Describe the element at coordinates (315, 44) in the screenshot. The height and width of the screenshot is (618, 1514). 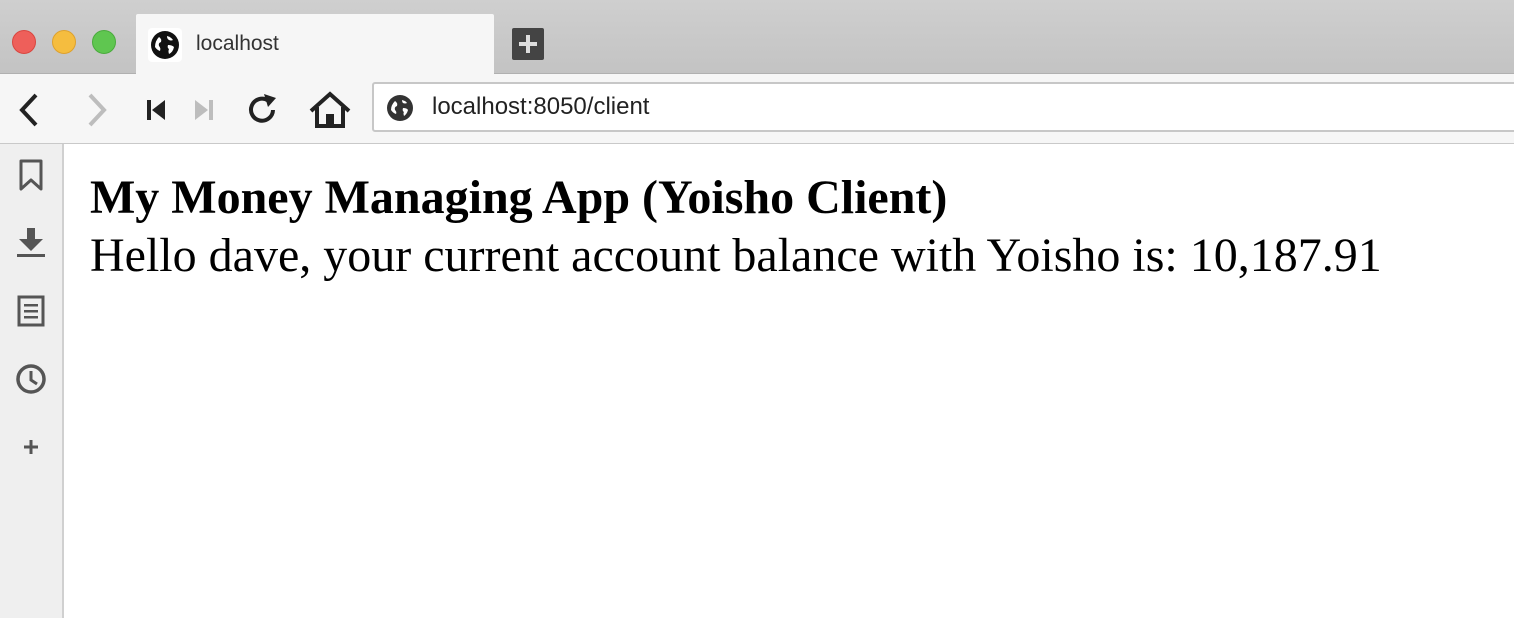
I see `browser-tab: localhost` at that location.